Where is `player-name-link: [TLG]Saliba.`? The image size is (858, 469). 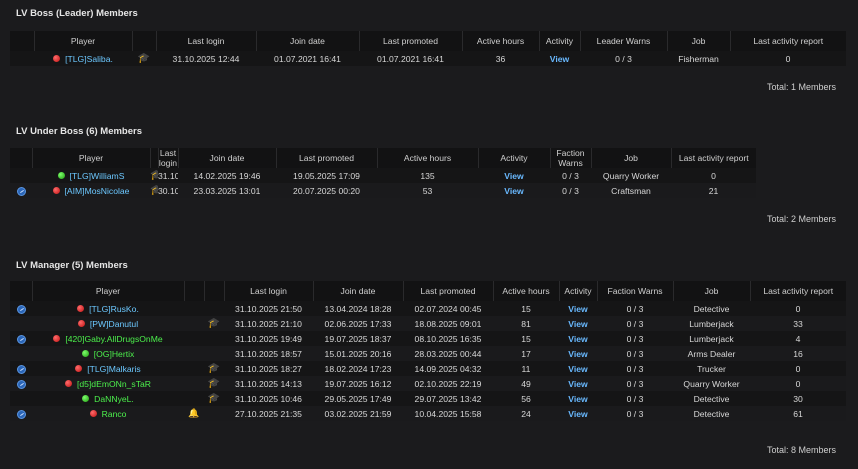
player-name-link: [TLG]Saliba. is located at coordinates (89, 59).